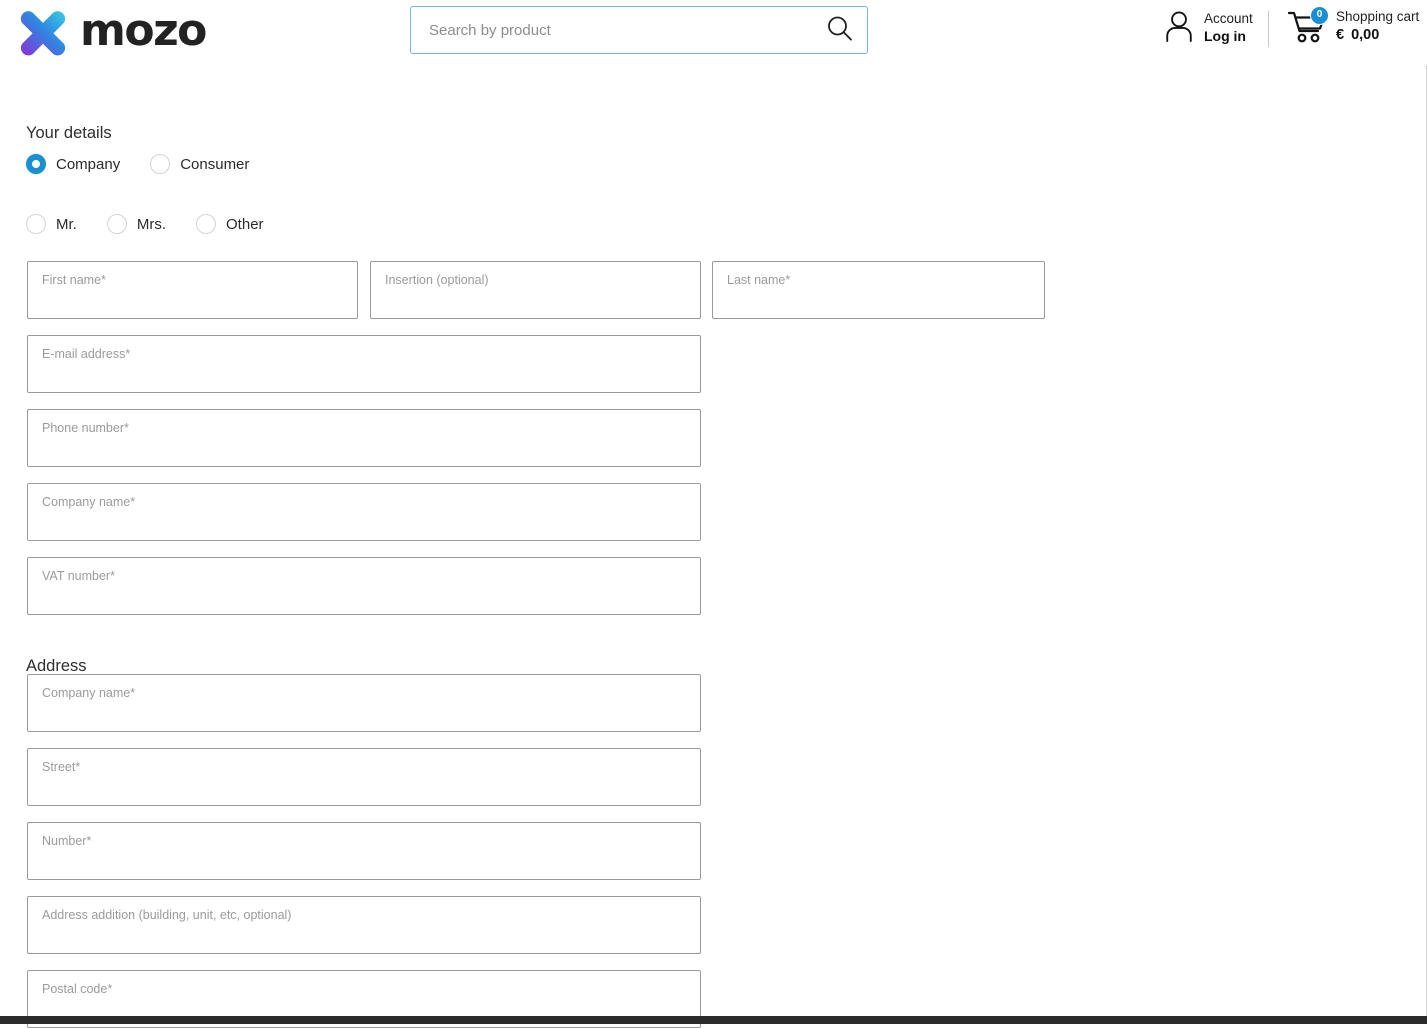  What do you see at coordinates (43, 31) in the screenshot?
I see `x-logo-icon` at bounding box center [43, 31].